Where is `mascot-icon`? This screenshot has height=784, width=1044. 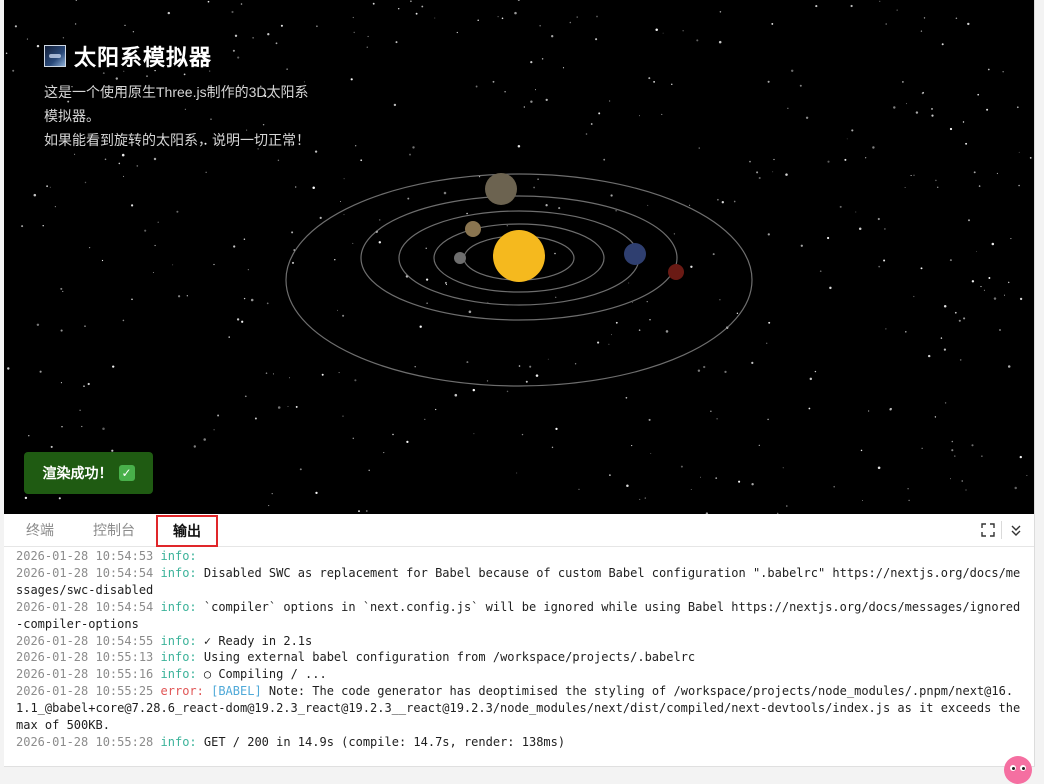
mascot-icon is located at coordinates (1018, 770).